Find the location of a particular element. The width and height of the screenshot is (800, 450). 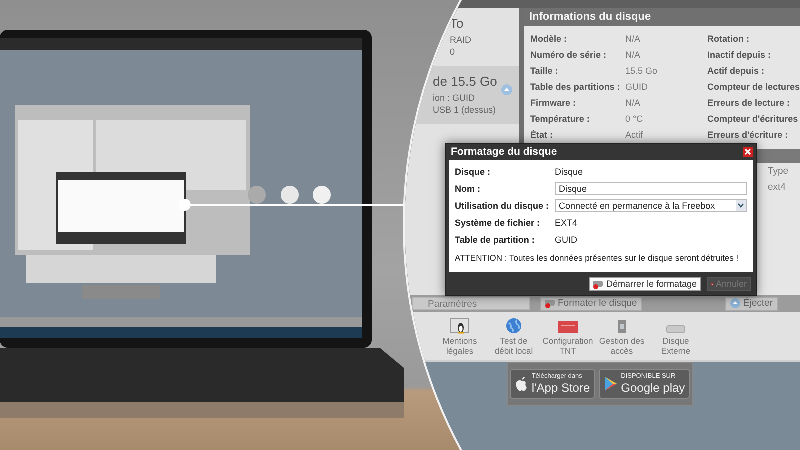

app-label: Disque Externe is located at coordinates (676, 346).